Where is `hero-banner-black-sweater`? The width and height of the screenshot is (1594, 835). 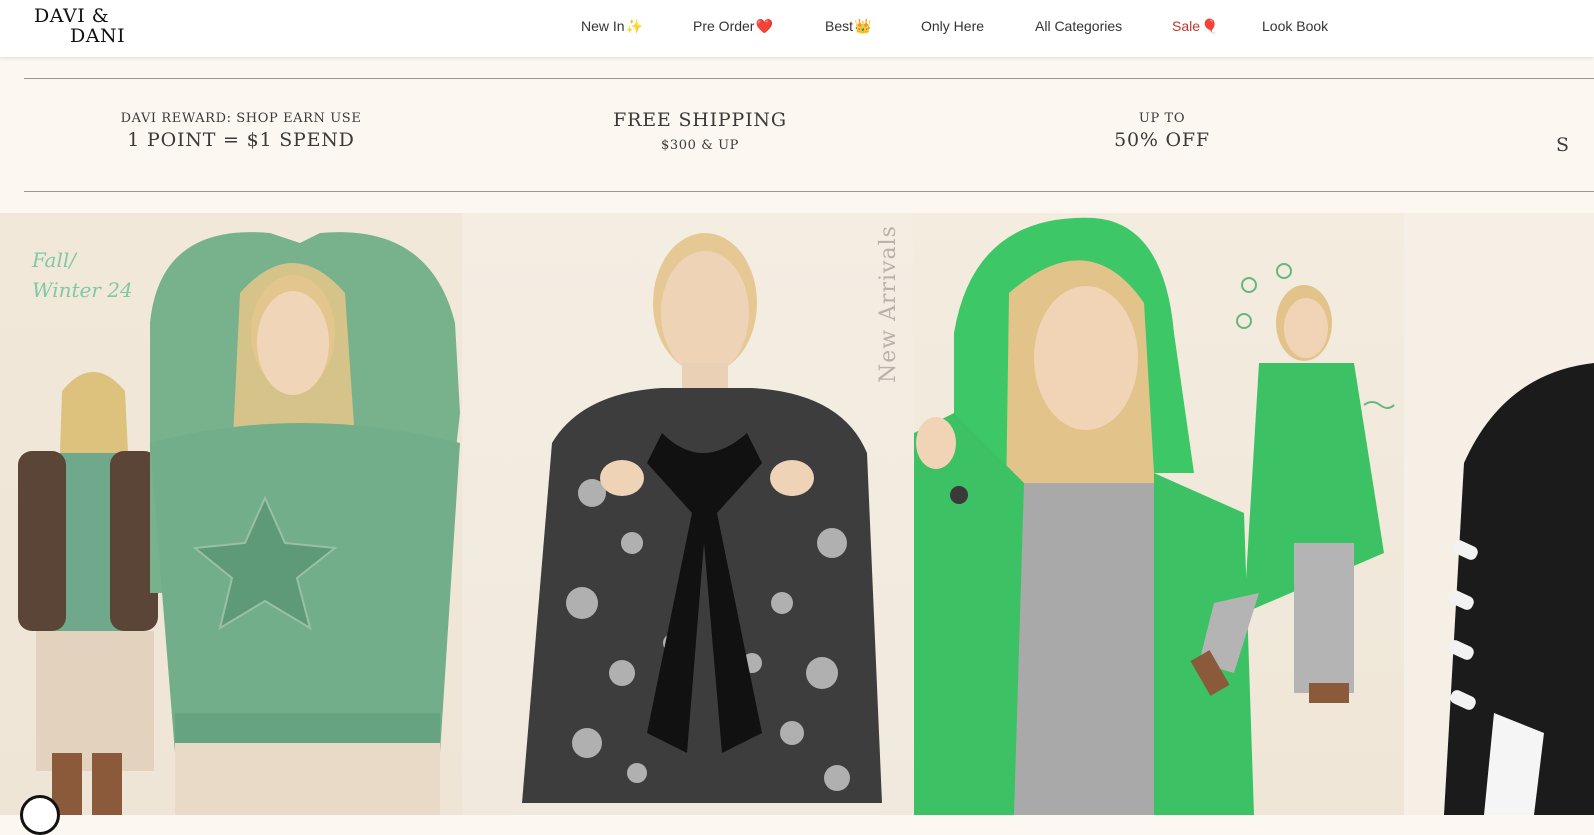 hero-banner-black-sweater is located at coordinates (1499, 514).